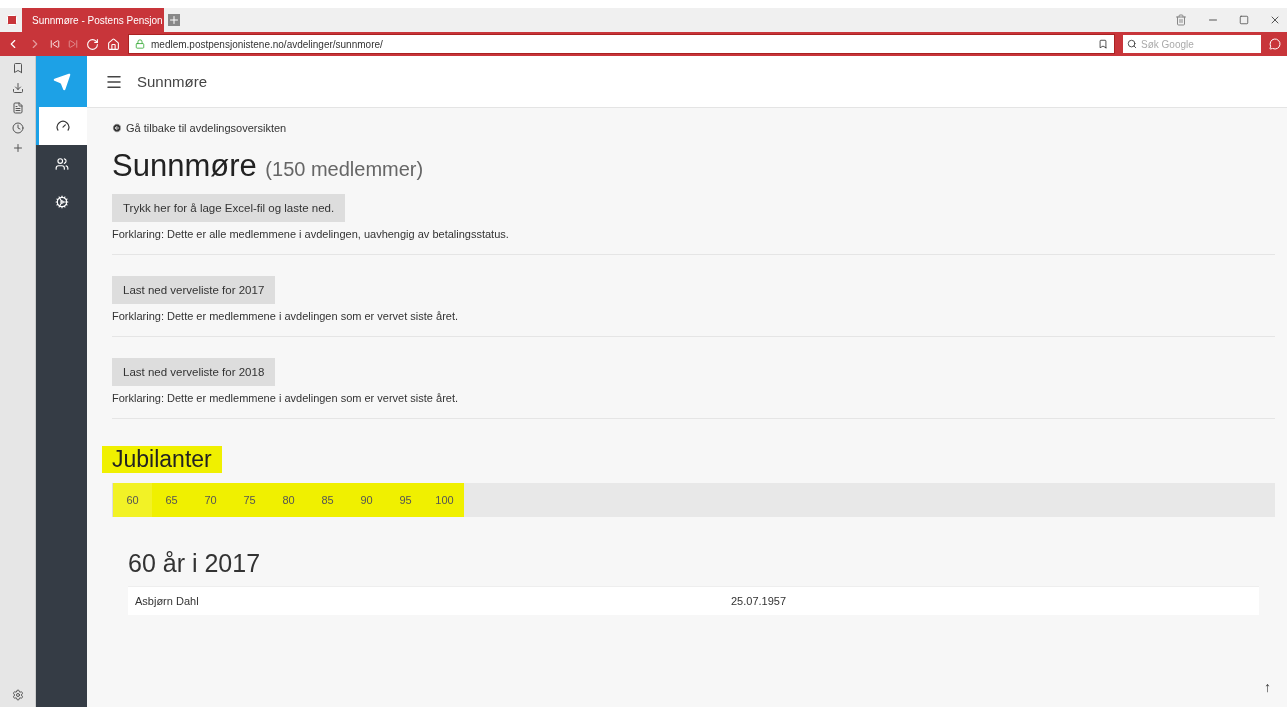 This screenshot has width=1287, height=707. What do you see at coordinates (249, 500) in the screenshot?
I see `age-tab: 75` at bounding box center [249, 500].